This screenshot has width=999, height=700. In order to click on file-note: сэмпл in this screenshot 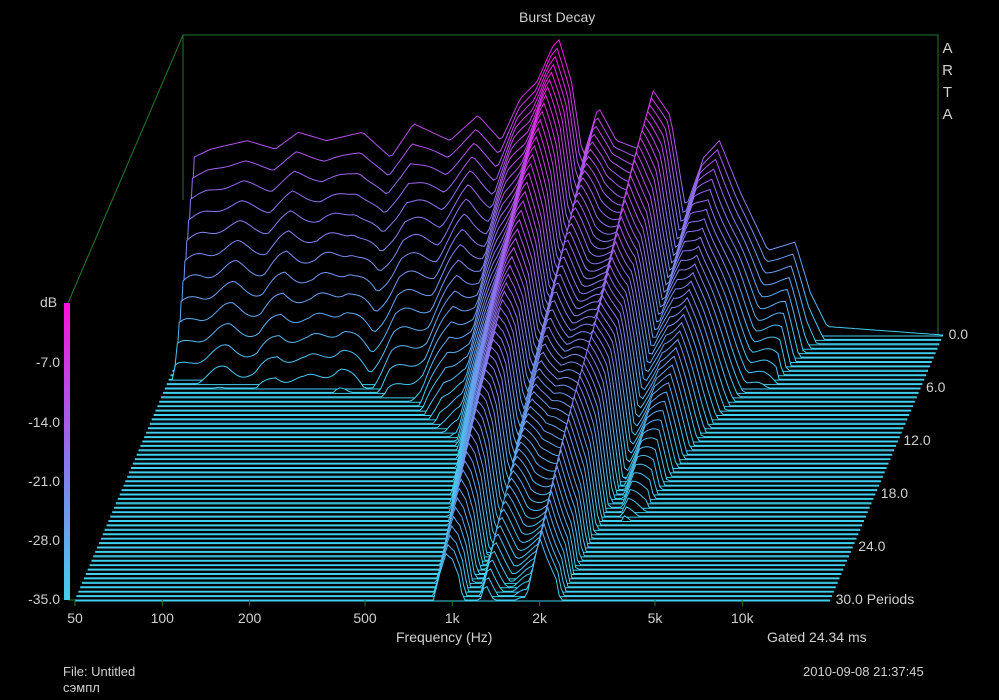, I will do `click(81, 687)`.